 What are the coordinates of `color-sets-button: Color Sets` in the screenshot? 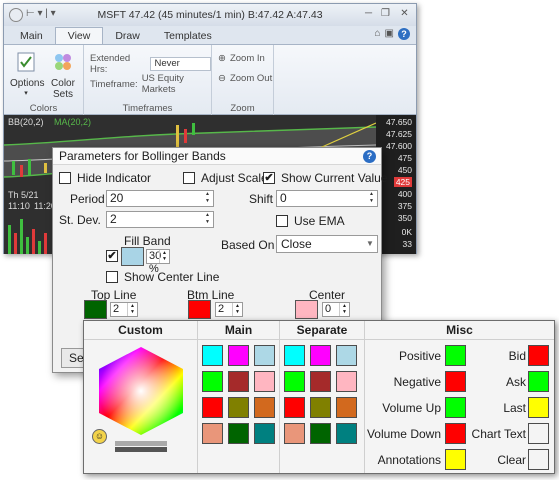 It's located at (63, 75).